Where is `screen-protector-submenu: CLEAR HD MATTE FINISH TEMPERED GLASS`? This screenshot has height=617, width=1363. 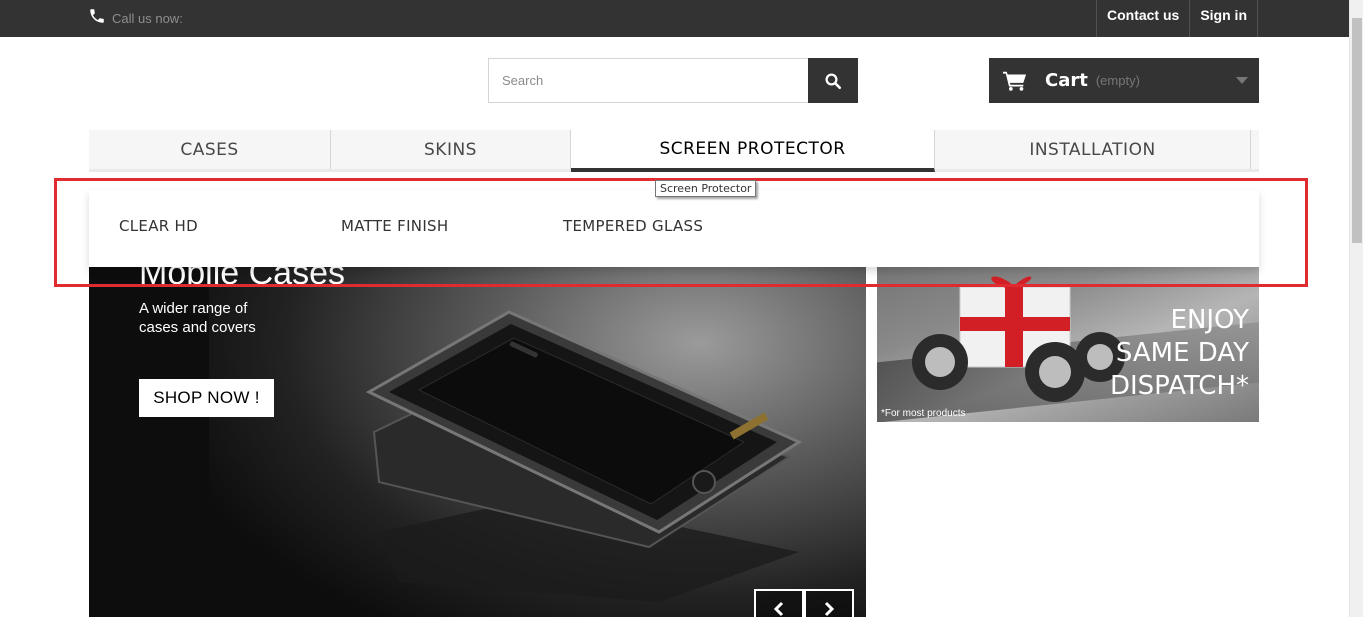 screen-protector-submenu: CLEAR HD MATTE FINISH TEMPERED GLASS is located at coordinates (674, 228).